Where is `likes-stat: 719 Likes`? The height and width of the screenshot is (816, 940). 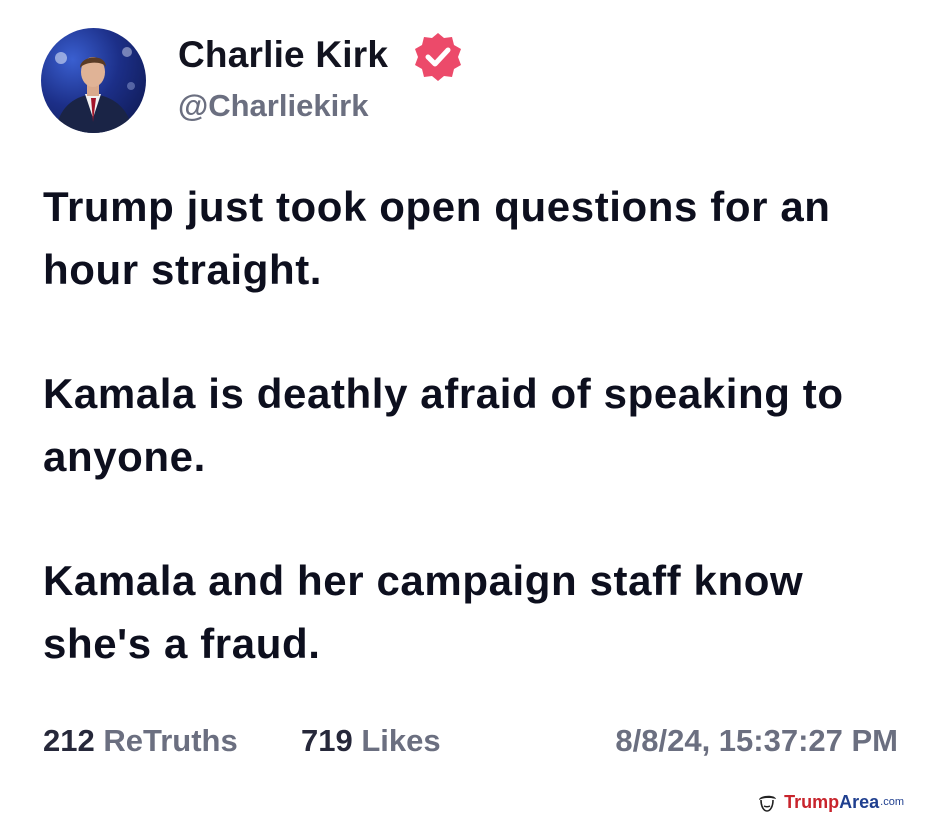
likes-stat: 719 Likes is located at coordinates (371, 741).